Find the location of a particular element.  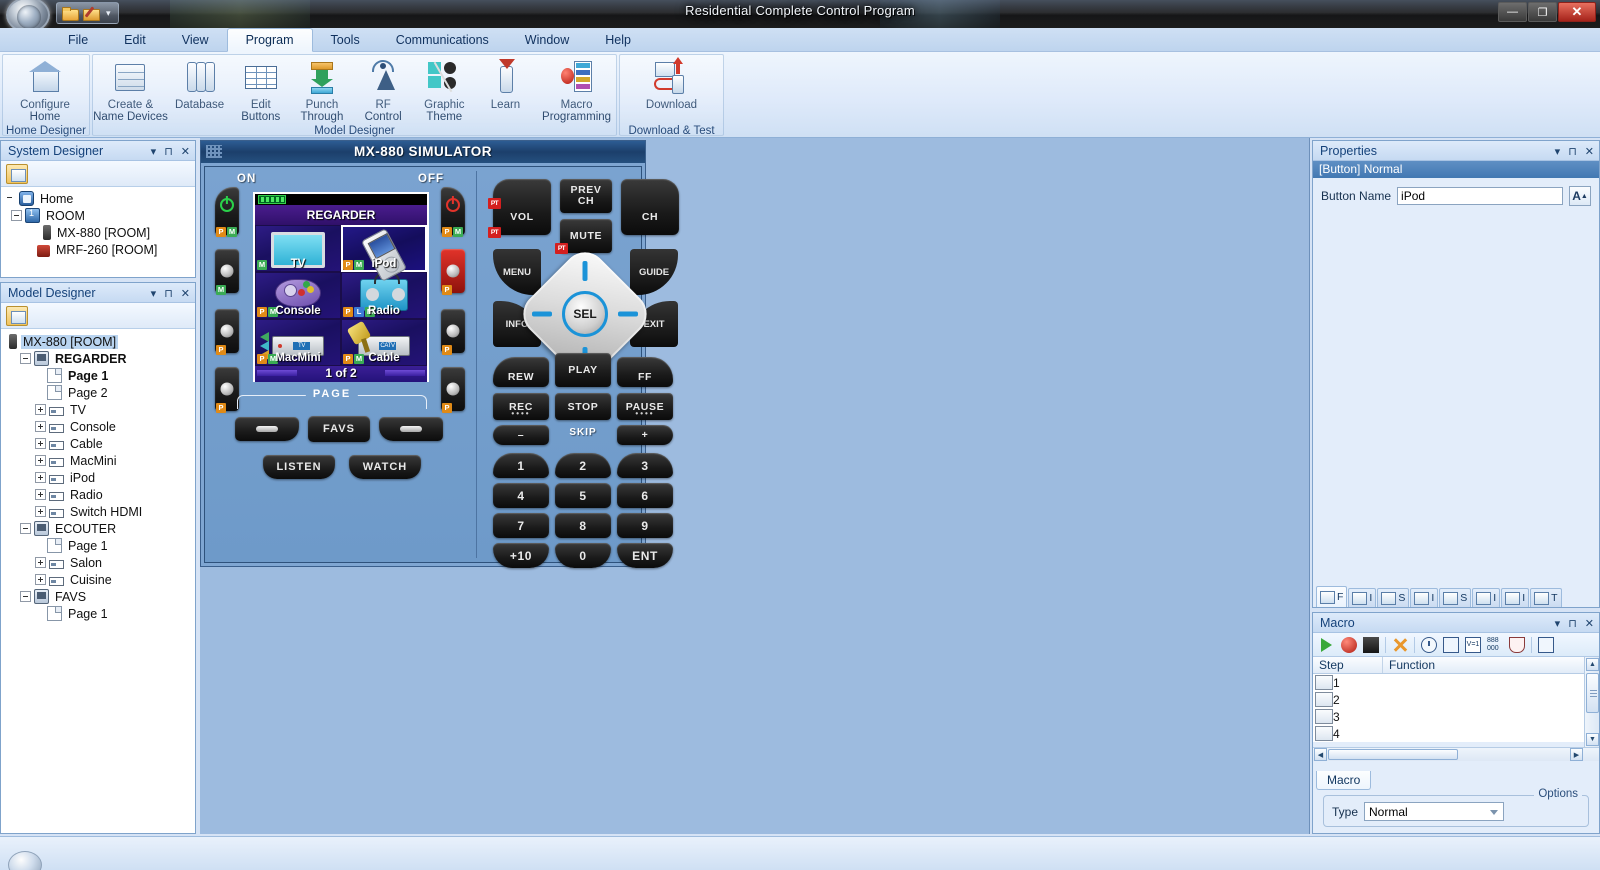

test-icon is located at coordinates (1517, 644).